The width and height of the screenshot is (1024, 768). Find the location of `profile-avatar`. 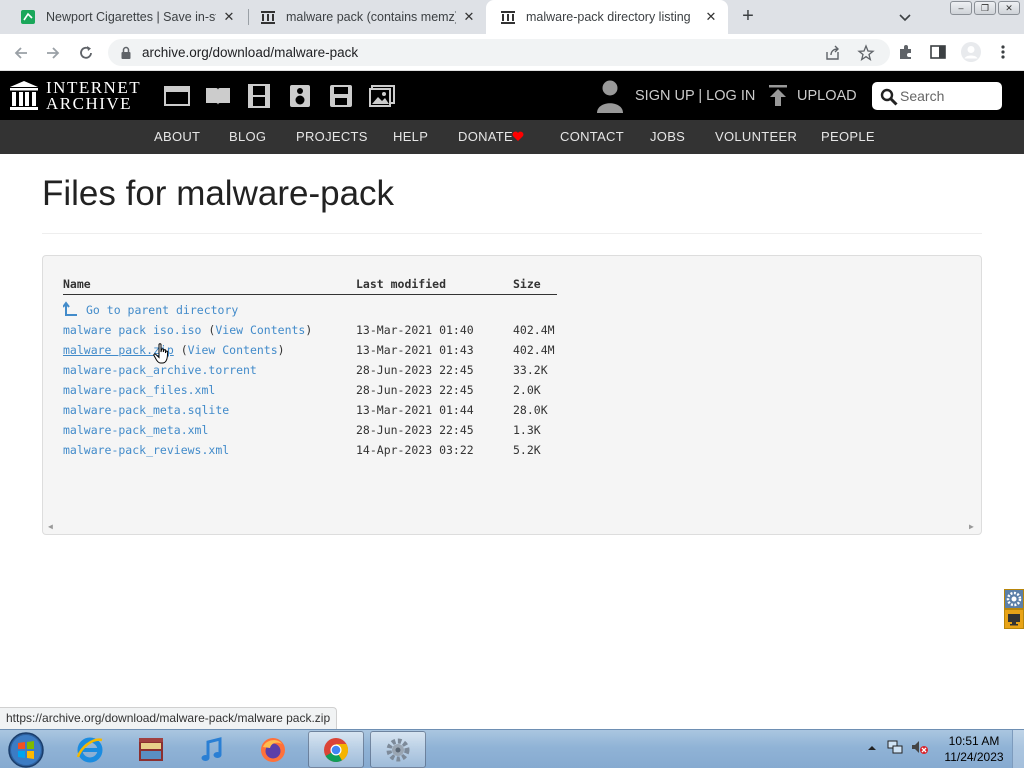

profile-avatar is located at coordinates (971, 52).